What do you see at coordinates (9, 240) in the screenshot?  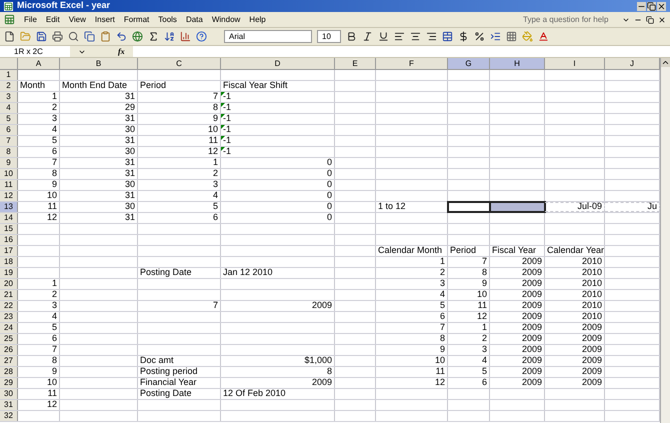 I see `row-header: 16` at bounding box center [9, 240].